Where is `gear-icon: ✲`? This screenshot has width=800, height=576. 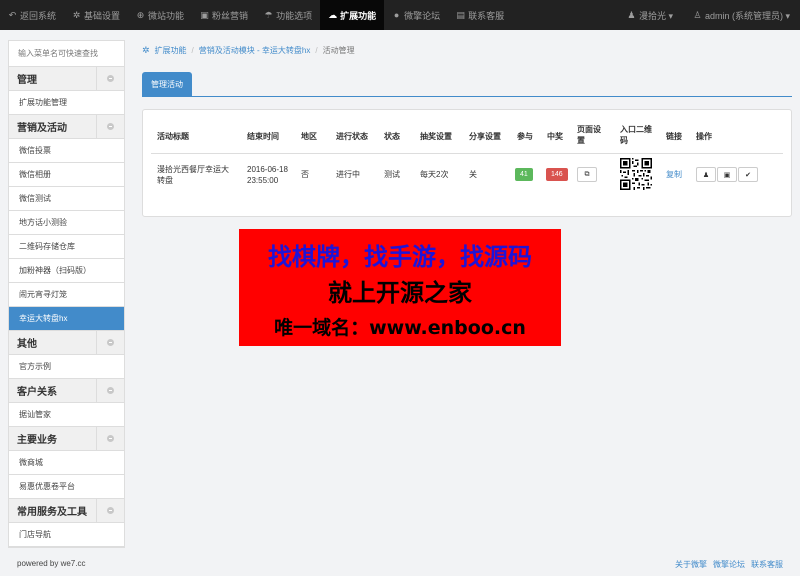 gear-icon: ✲ is located at coordinates (76, 14).